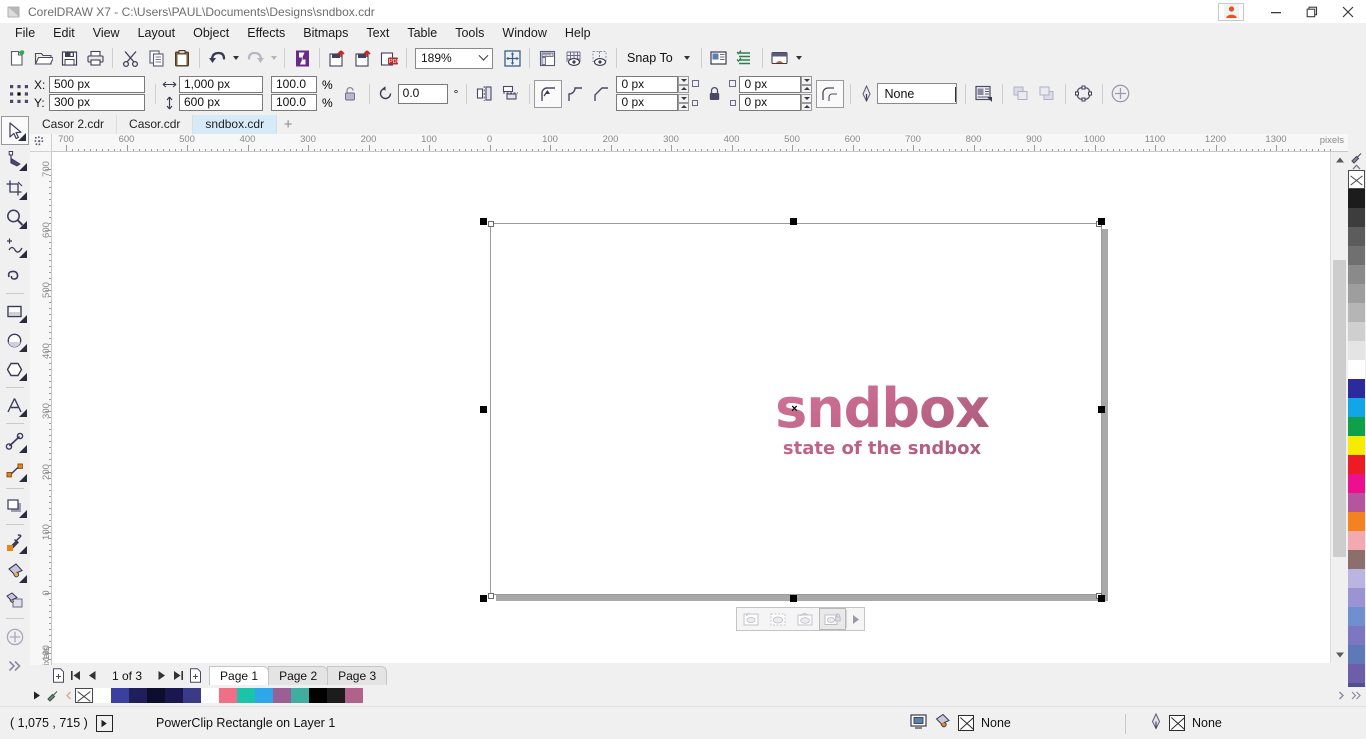 The image size is (1366, 739). What do you see at coordinates (1348, 12) in the screenshot?
I see `close-button` at bounding box center [1348, 12].